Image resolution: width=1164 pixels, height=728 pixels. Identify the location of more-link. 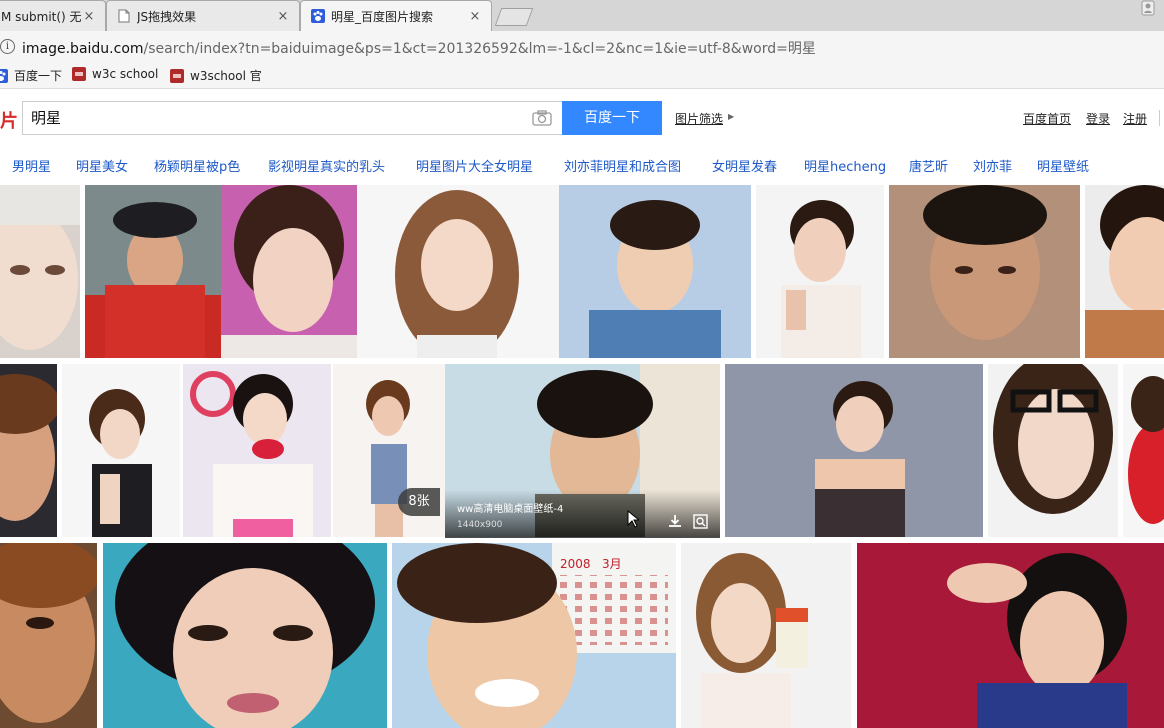
(1161, 118).